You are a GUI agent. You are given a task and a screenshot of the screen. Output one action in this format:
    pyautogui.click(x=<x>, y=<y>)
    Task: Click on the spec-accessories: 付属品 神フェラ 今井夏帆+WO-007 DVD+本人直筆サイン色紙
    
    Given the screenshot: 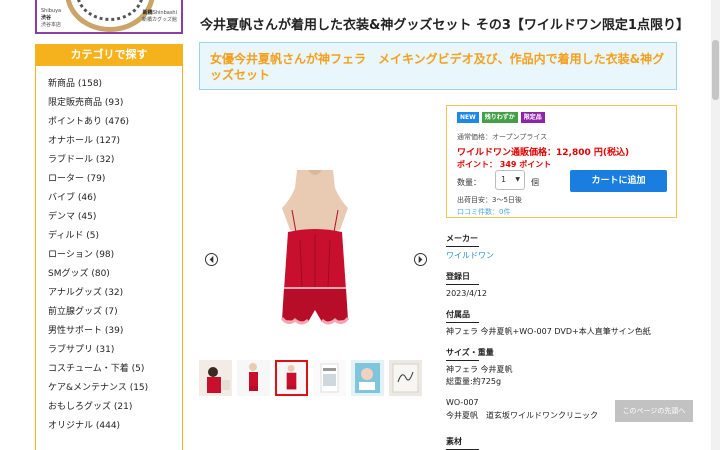 What is the action you would take?
    pyautogui.click(x=548, y=323)
    